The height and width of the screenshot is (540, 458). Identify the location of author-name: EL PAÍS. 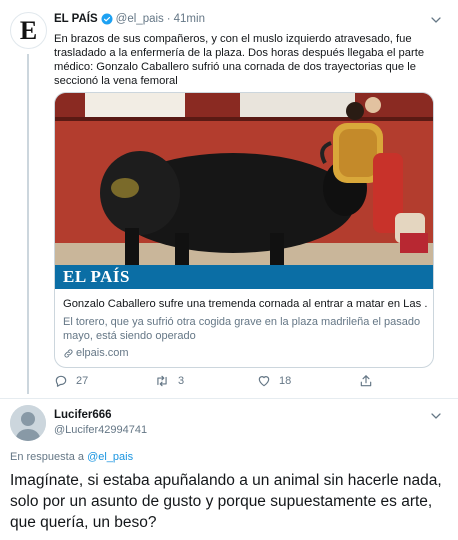
(76, 19).